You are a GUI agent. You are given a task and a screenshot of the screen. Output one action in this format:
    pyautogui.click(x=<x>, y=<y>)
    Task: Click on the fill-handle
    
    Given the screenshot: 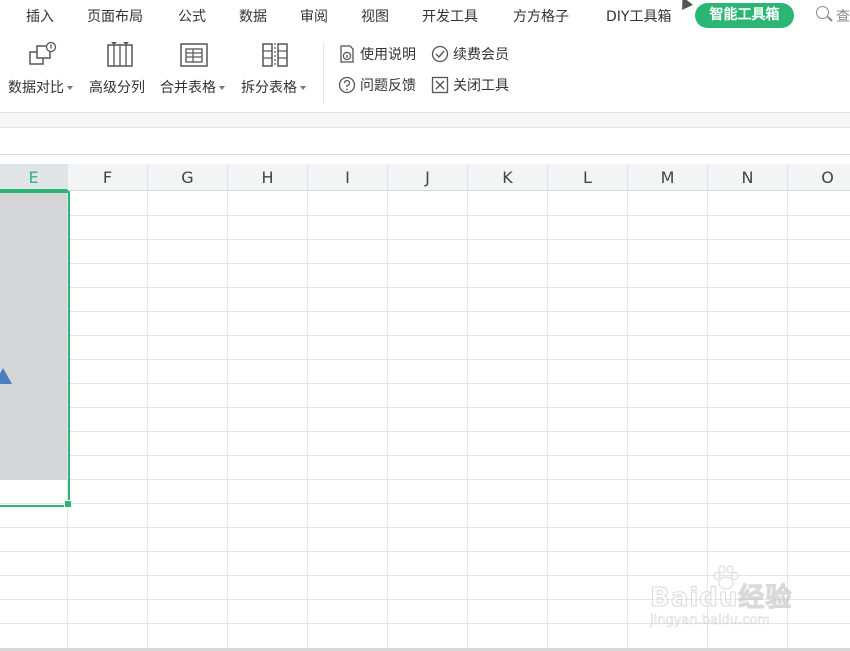 What is the action you would take?
    pyautogui.click(x=68, y=504)
    